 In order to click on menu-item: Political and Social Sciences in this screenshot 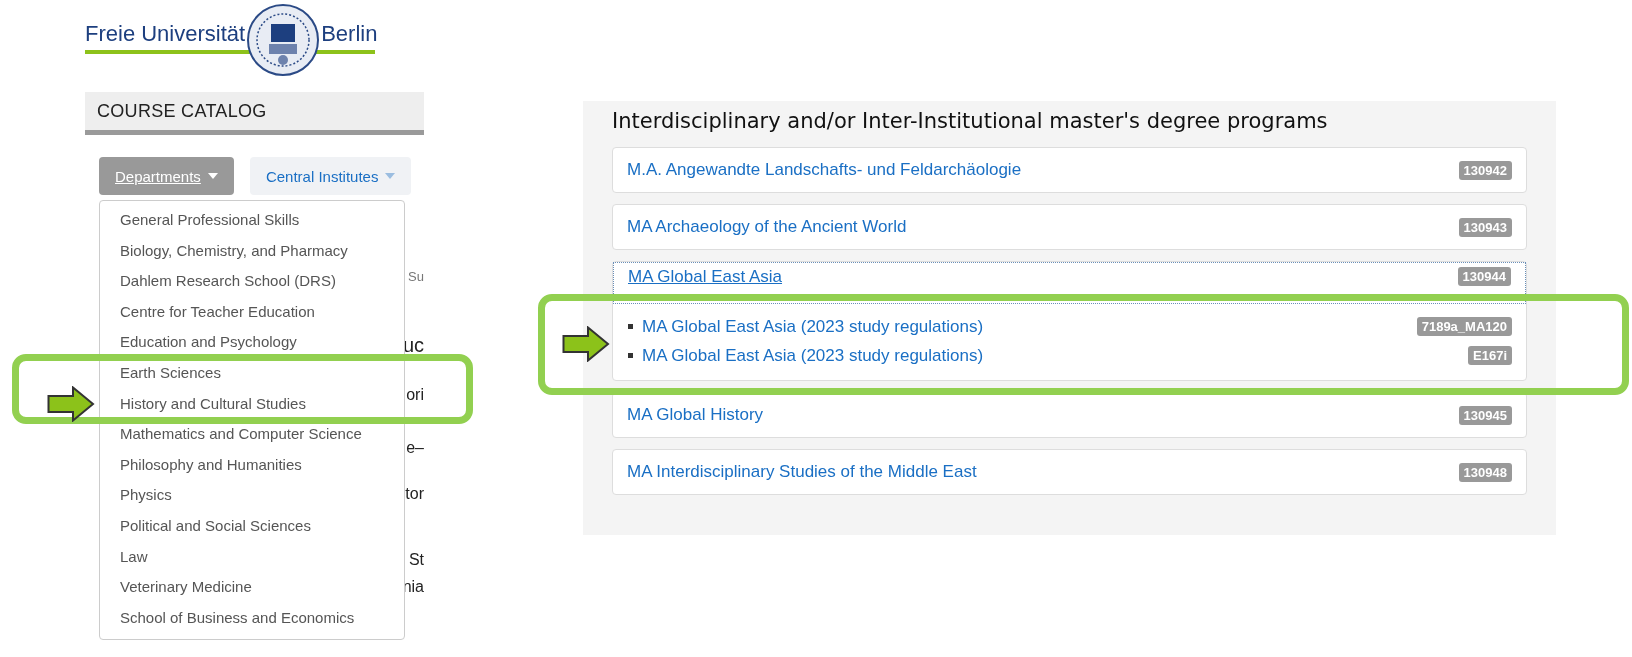, I will do `click(252, 526)`.